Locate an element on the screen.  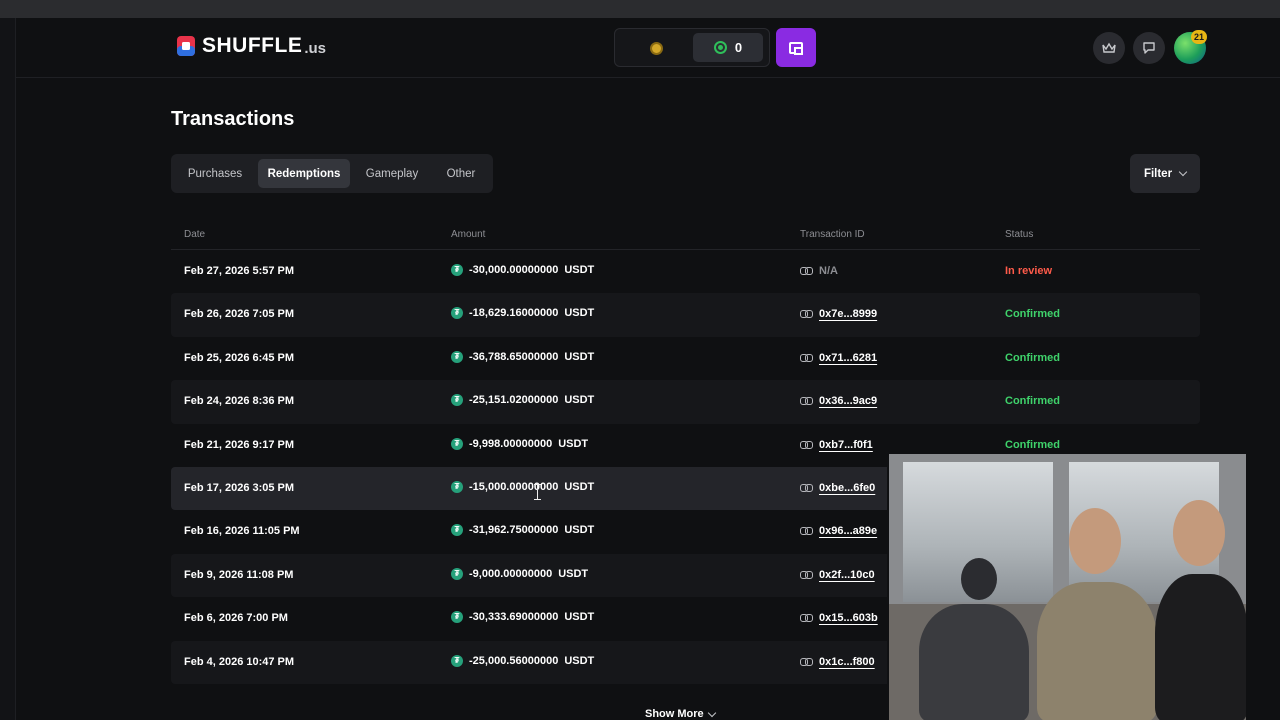
row-amount: ₮ -30,000.00000000 USDT is located at coordinates (522, 270).